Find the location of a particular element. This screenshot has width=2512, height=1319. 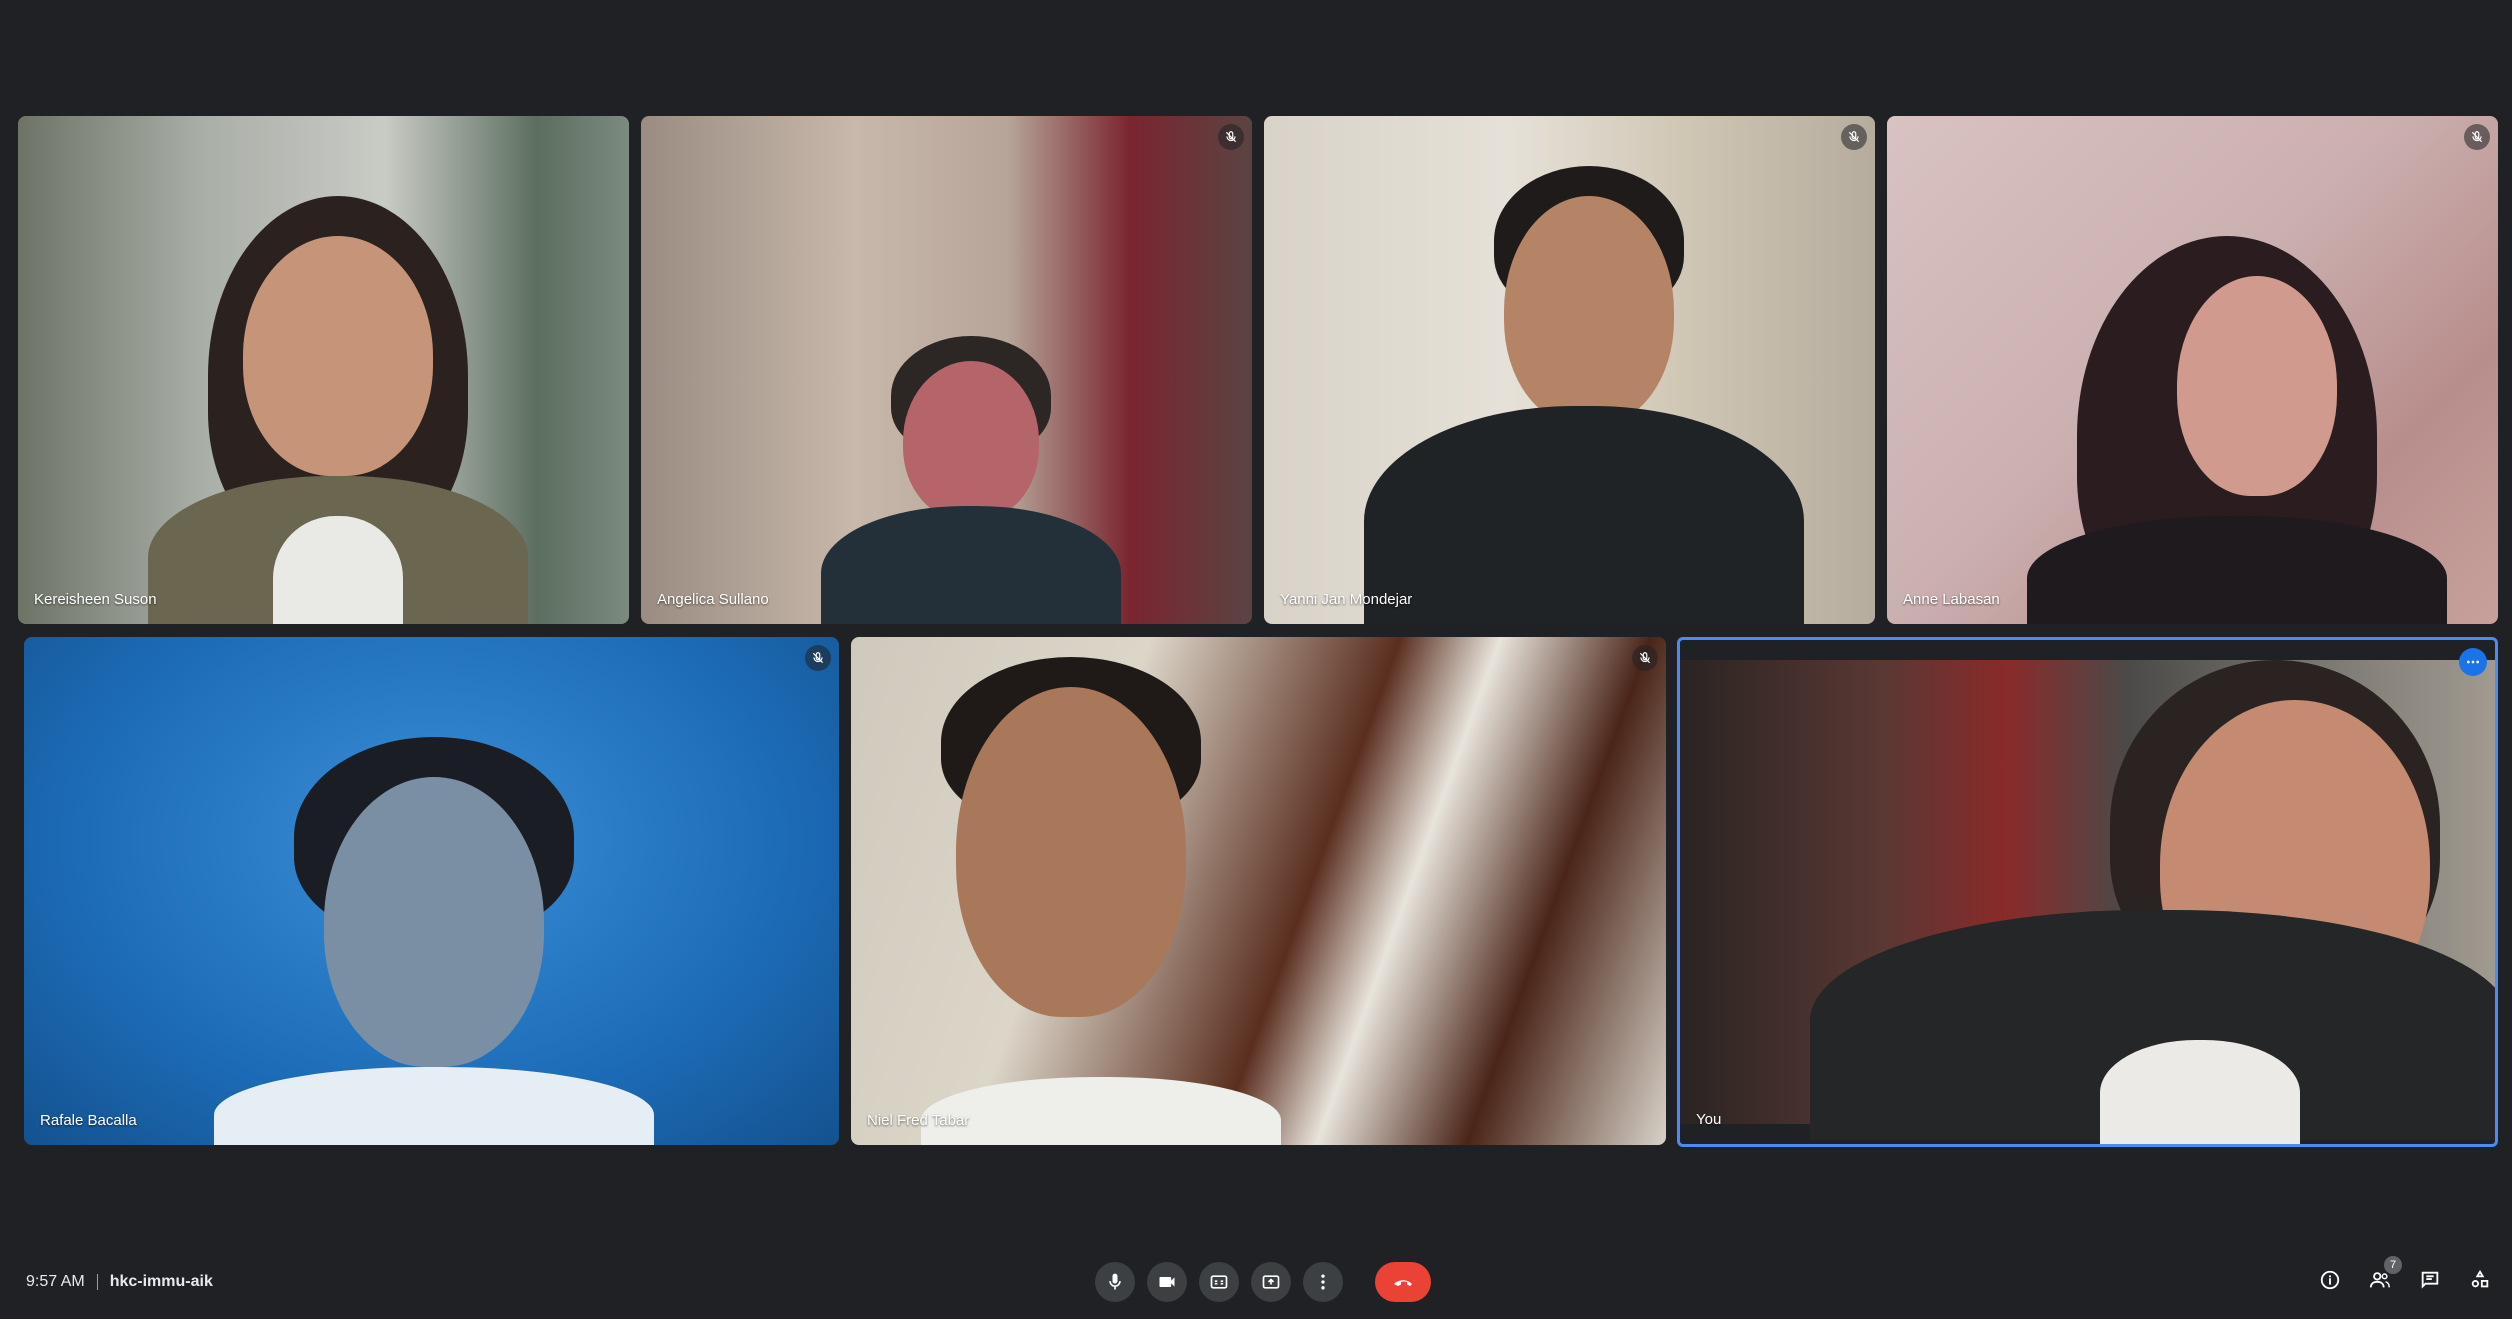

participant-name: Kereisheen Suson is located at coordinates (95, 599).